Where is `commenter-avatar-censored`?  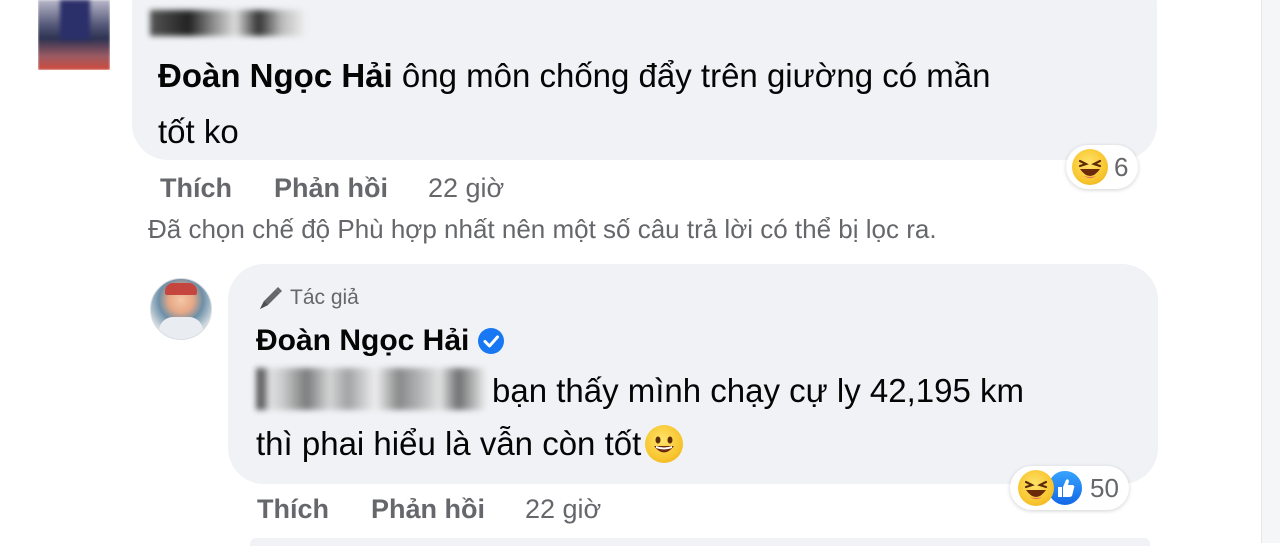 commenter-avatar-censored is located at coordinates (74, 35).